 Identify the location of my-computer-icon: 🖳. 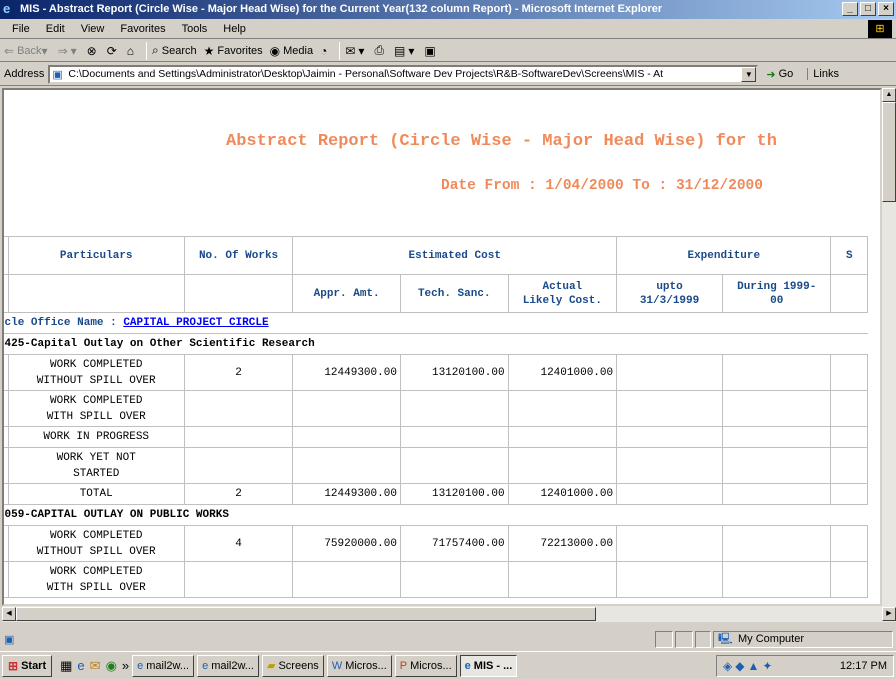
(725, 639).